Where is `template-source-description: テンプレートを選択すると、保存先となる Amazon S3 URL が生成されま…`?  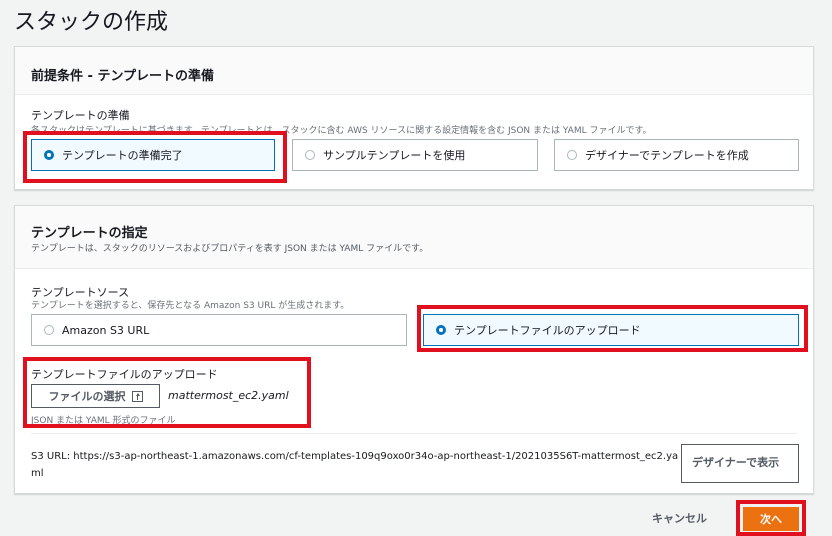
template-source-description: テンプレートを選択すると、保存先となる Amazon S3 URL が生成されま… is located at coordinates (190, 306).